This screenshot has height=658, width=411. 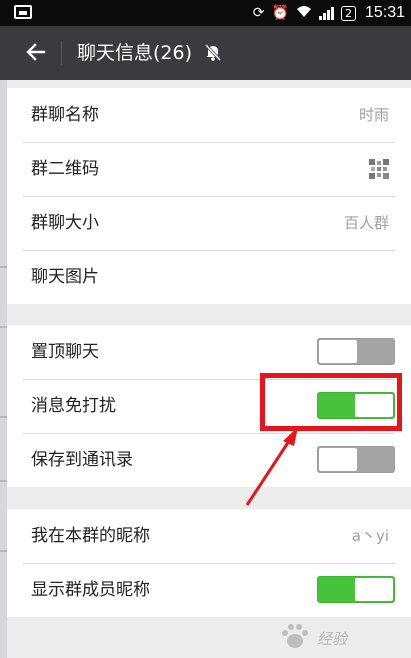 I want to click on app-header: 聊天信息(26), so click(x=205, y=53).